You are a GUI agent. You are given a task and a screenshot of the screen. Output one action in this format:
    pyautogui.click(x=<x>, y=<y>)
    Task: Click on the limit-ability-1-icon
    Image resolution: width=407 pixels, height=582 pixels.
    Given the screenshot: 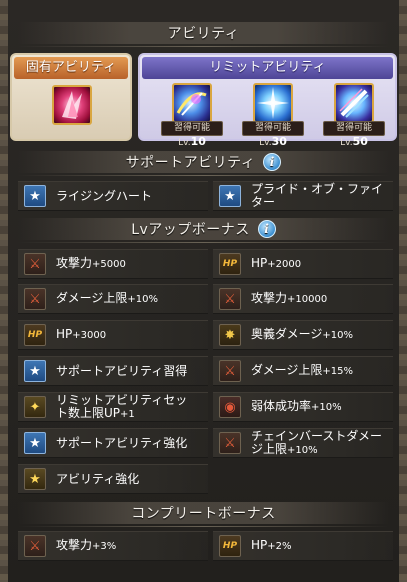 What is the action you would take?
    pyautogui.click(x=192, y=103)
    